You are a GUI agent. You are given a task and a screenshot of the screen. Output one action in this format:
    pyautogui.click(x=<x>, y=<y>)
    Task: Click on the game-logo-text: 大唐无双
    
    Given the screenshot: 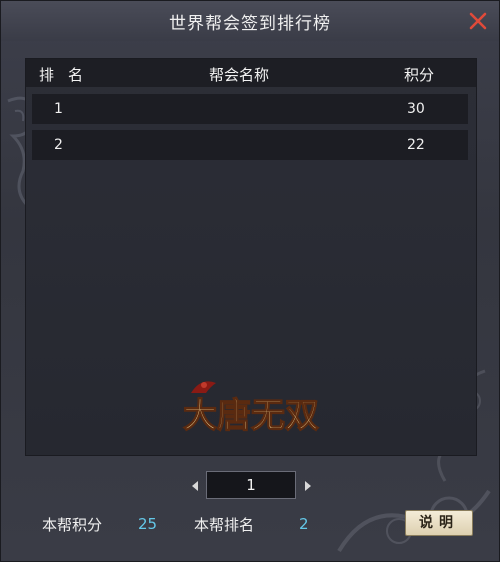 What is the action you would take?
    pyautogui.click(x=251, y=416)
    